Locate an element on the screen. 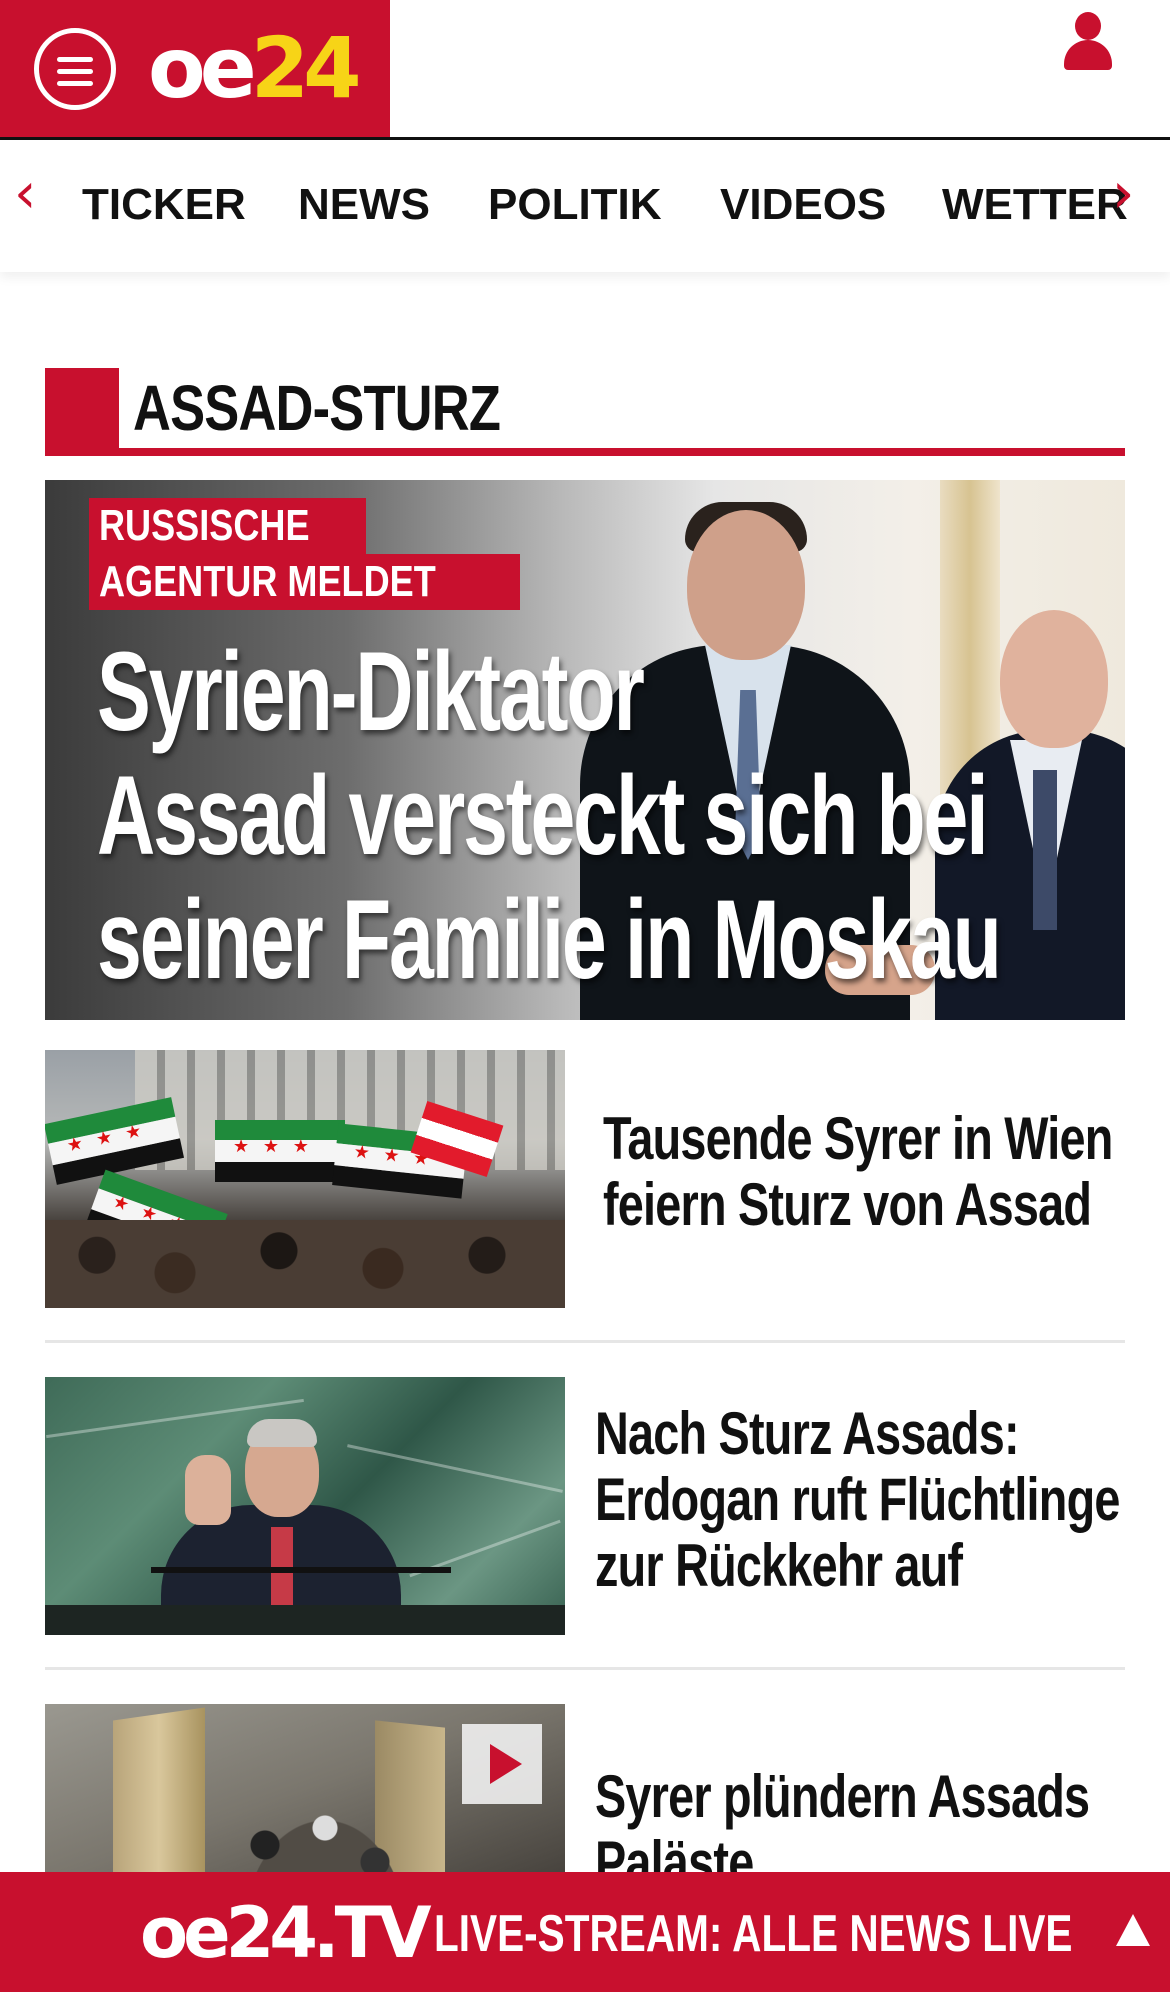  hamburger-menu-icon is located at coordinates (75, 69).